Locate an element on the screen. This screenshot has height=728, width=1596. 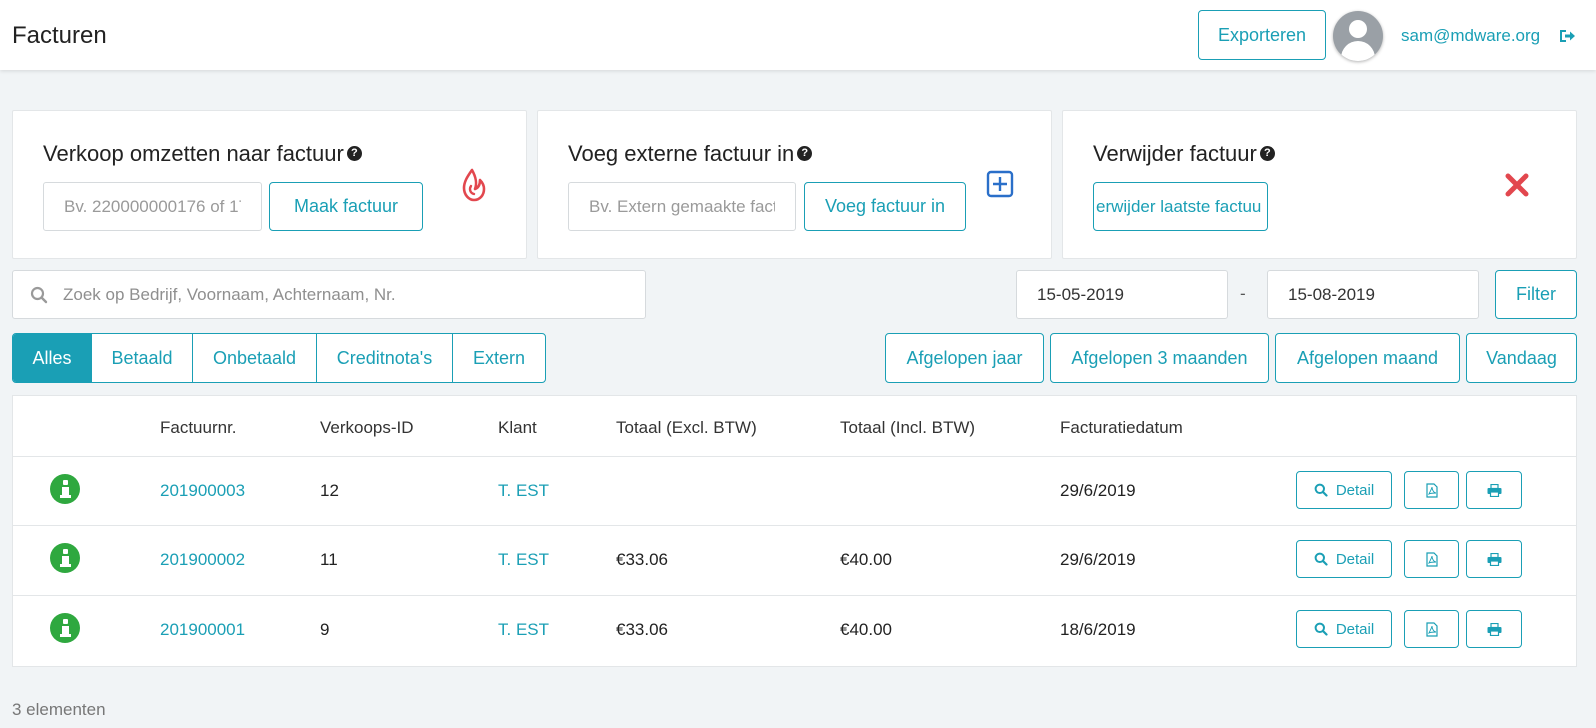
avatar is located at coordinates (1358, 36).